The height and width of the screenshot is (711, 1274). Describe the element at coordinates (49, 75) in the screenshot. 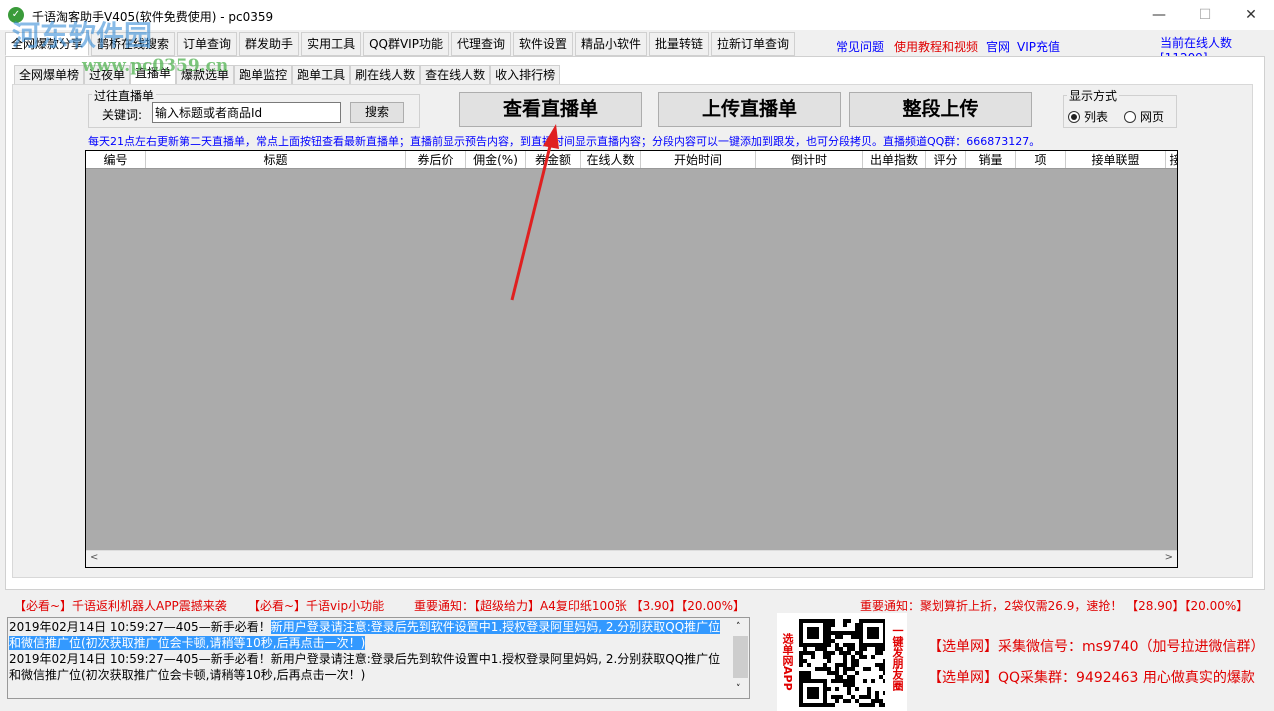

I see `sub-tab: 全网爆单榜` at that location.